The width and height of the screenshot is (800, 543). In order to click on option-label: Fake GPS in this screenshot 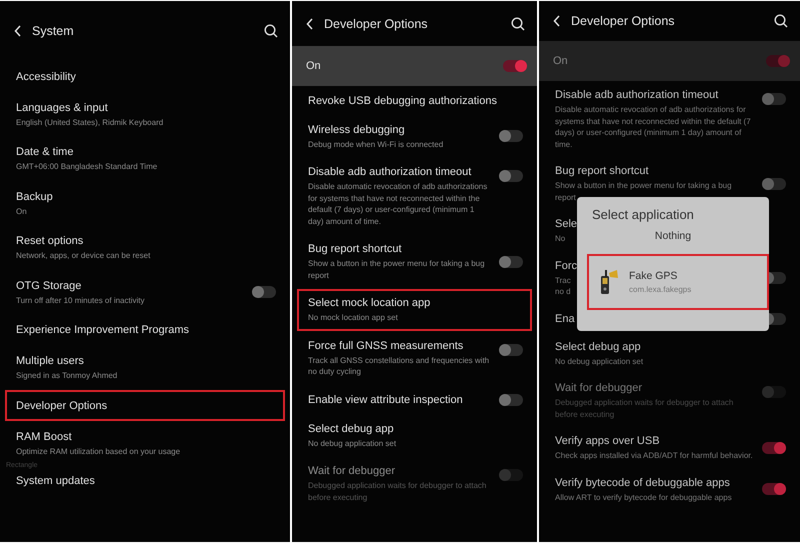, I will do `click(653, 276)`.